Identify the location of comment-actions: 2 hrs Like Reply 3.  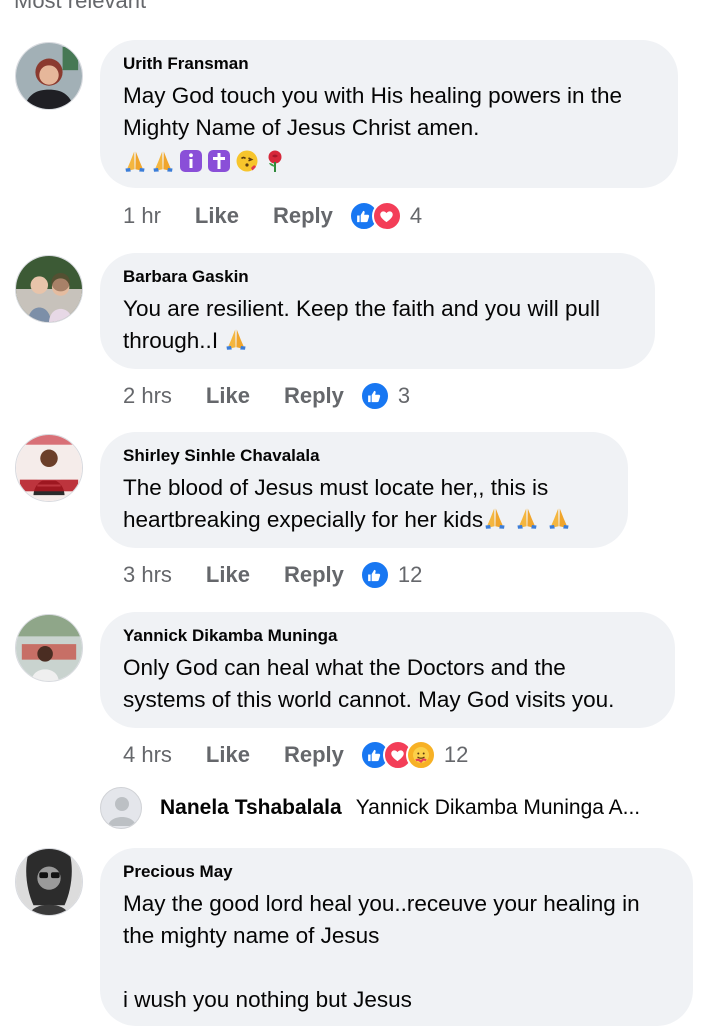
(266, 396).